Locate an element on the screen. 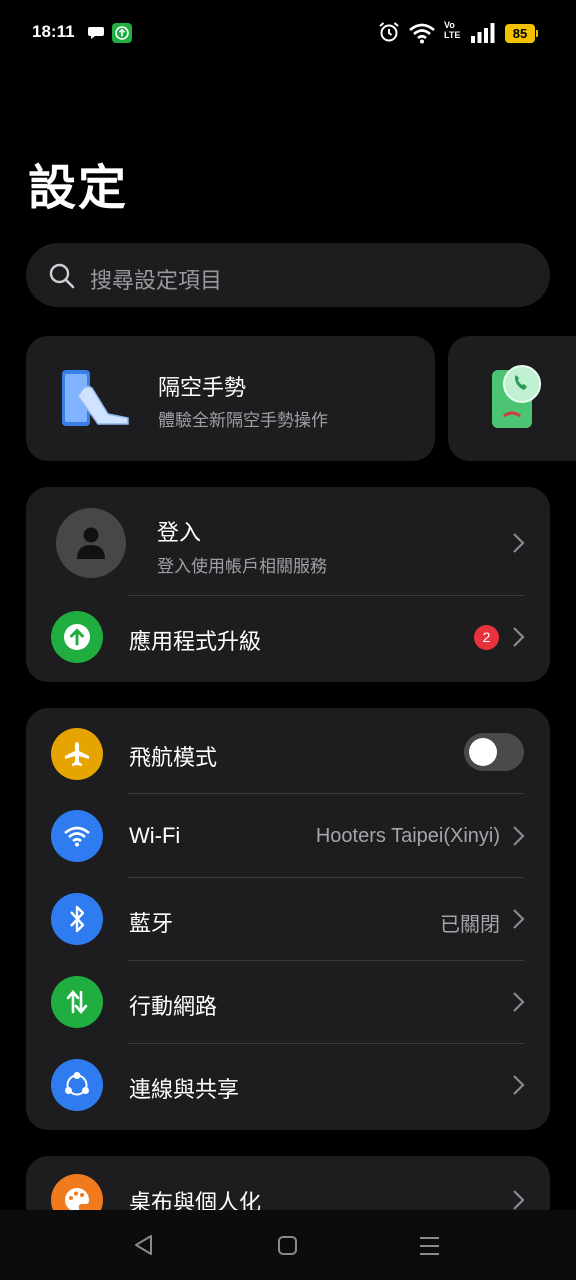  call-feature-card is located at coordinates (512, 398).